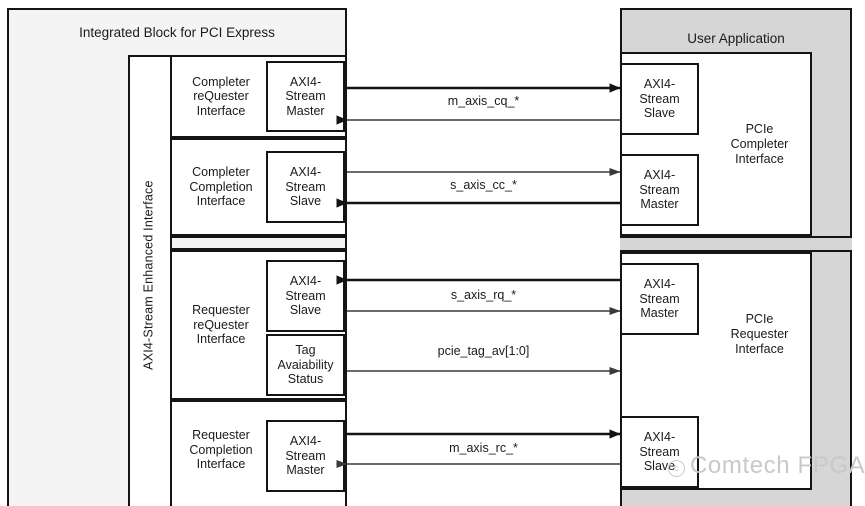  I want to click on user-application-title: User Application, so click(736, 39).